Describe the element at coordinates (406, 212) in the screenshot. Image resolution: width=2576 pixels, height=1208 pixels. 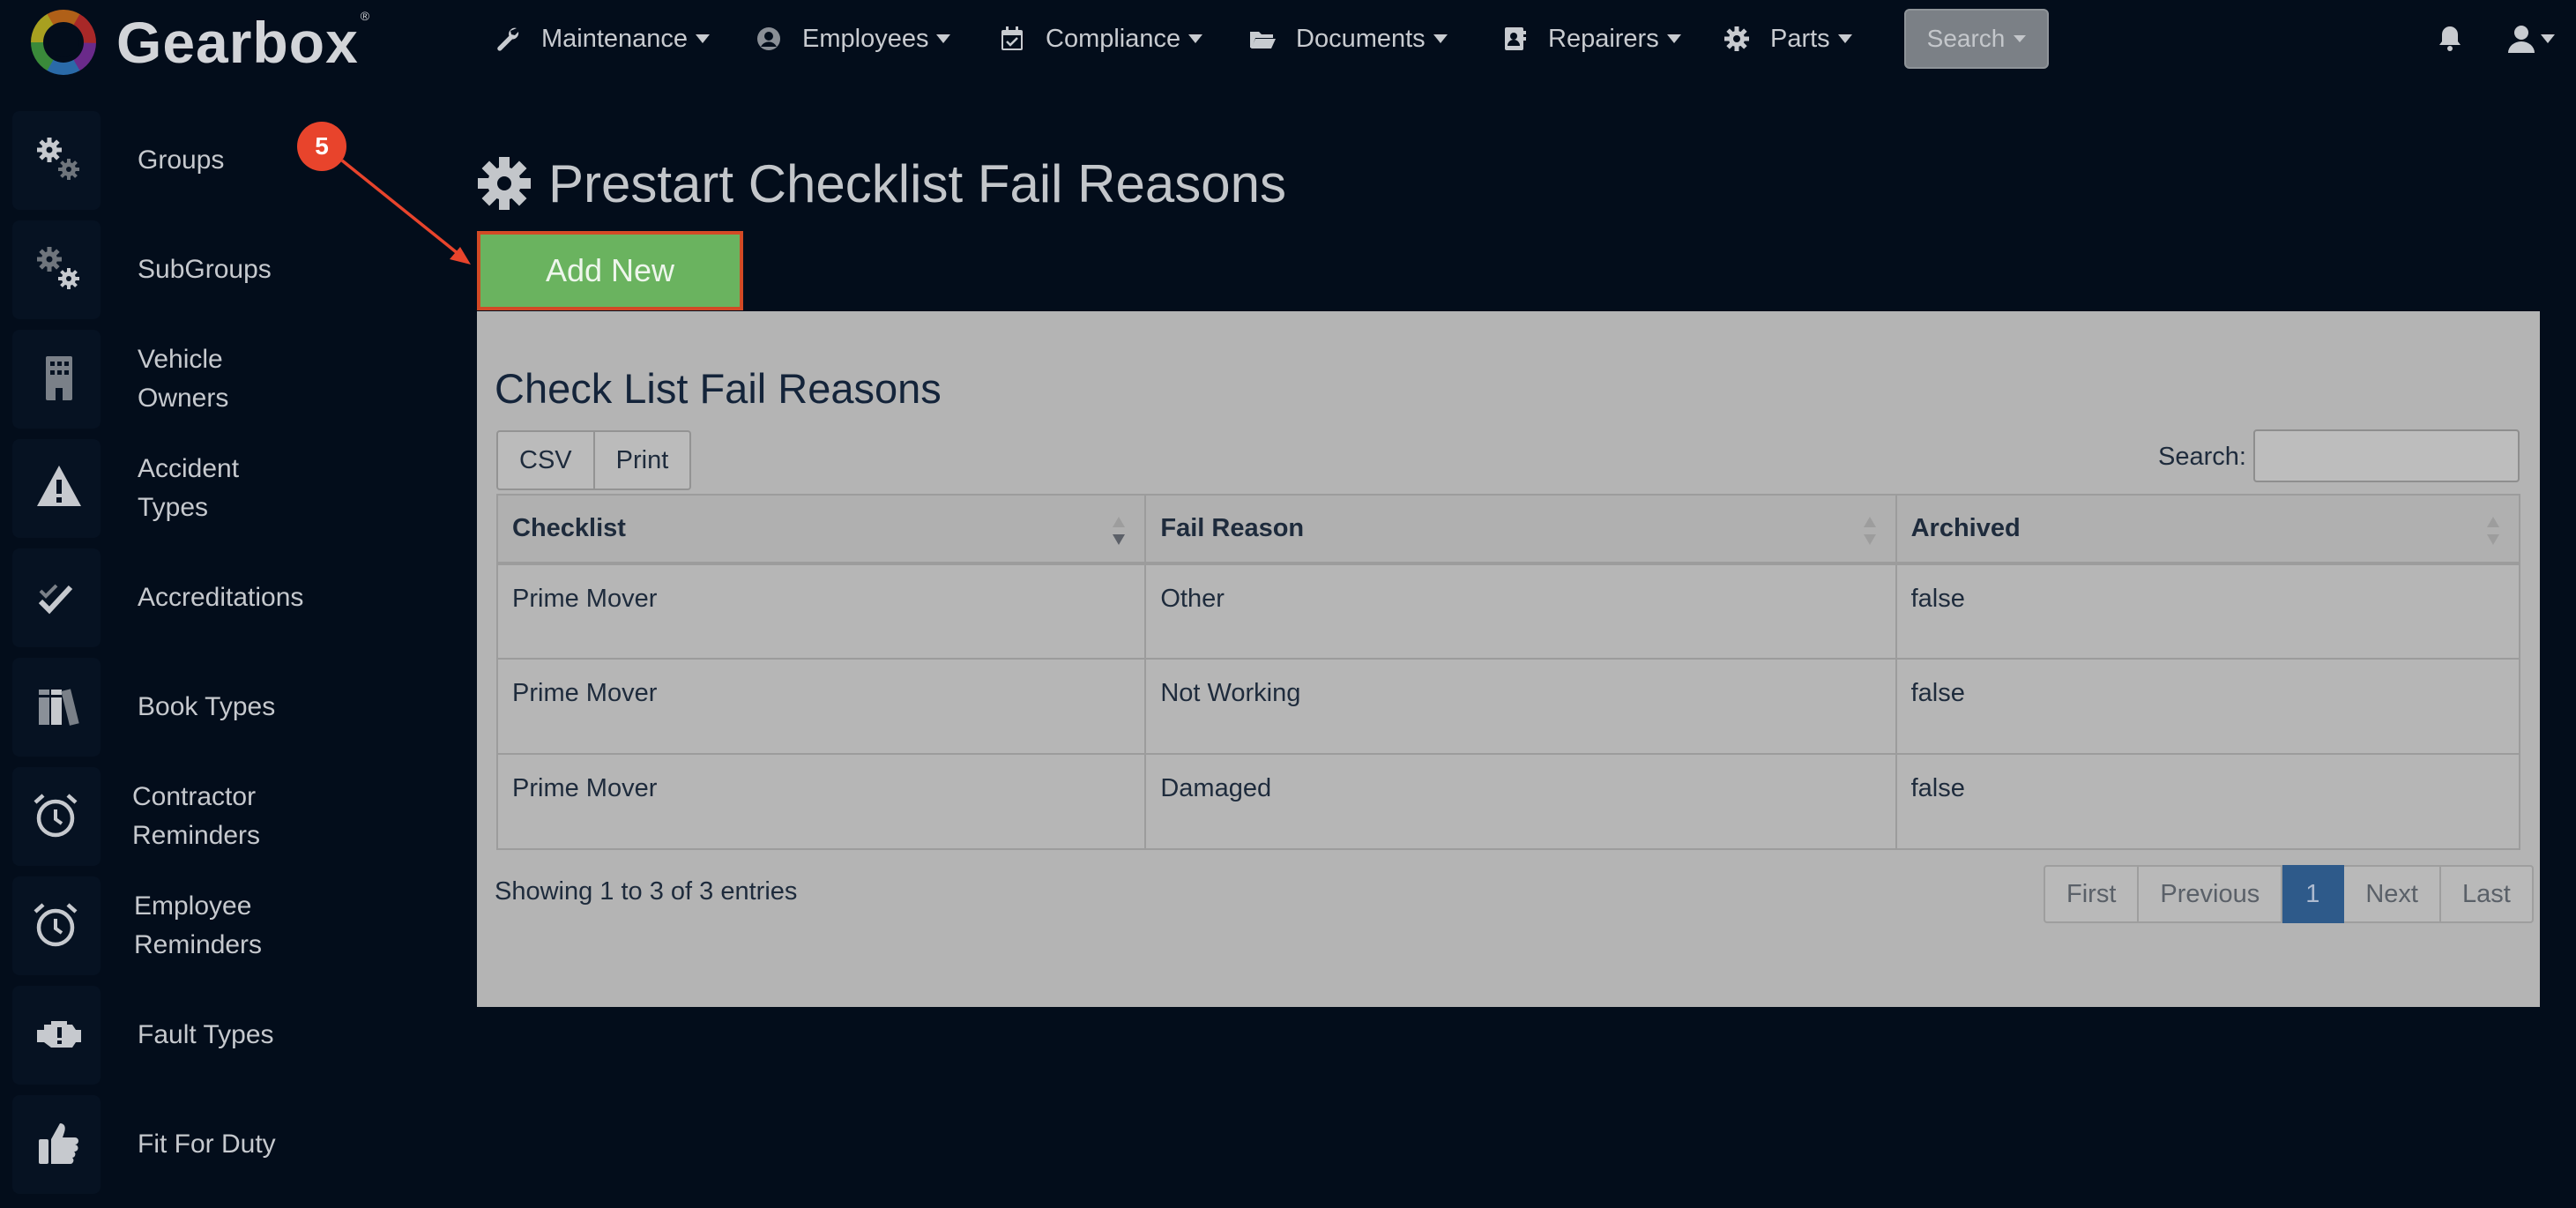
I see `annotation-arrow-icon` at that location.